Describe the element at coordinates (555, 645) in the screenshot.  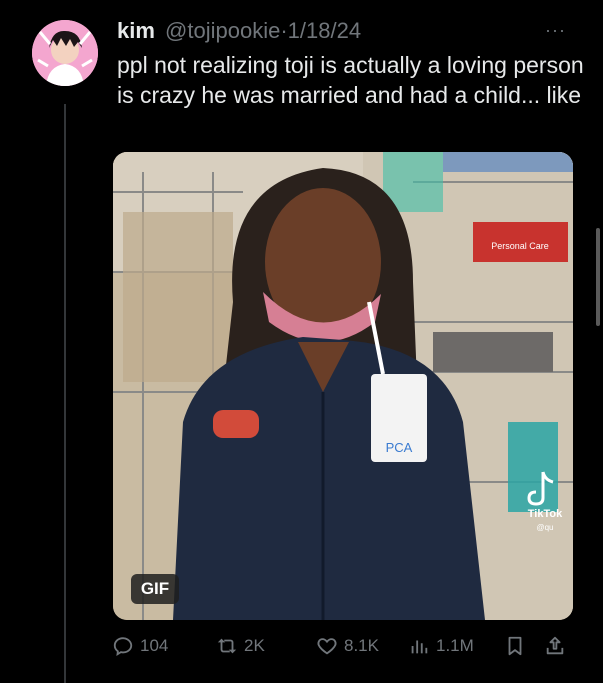
I see `share-icon` at that location.